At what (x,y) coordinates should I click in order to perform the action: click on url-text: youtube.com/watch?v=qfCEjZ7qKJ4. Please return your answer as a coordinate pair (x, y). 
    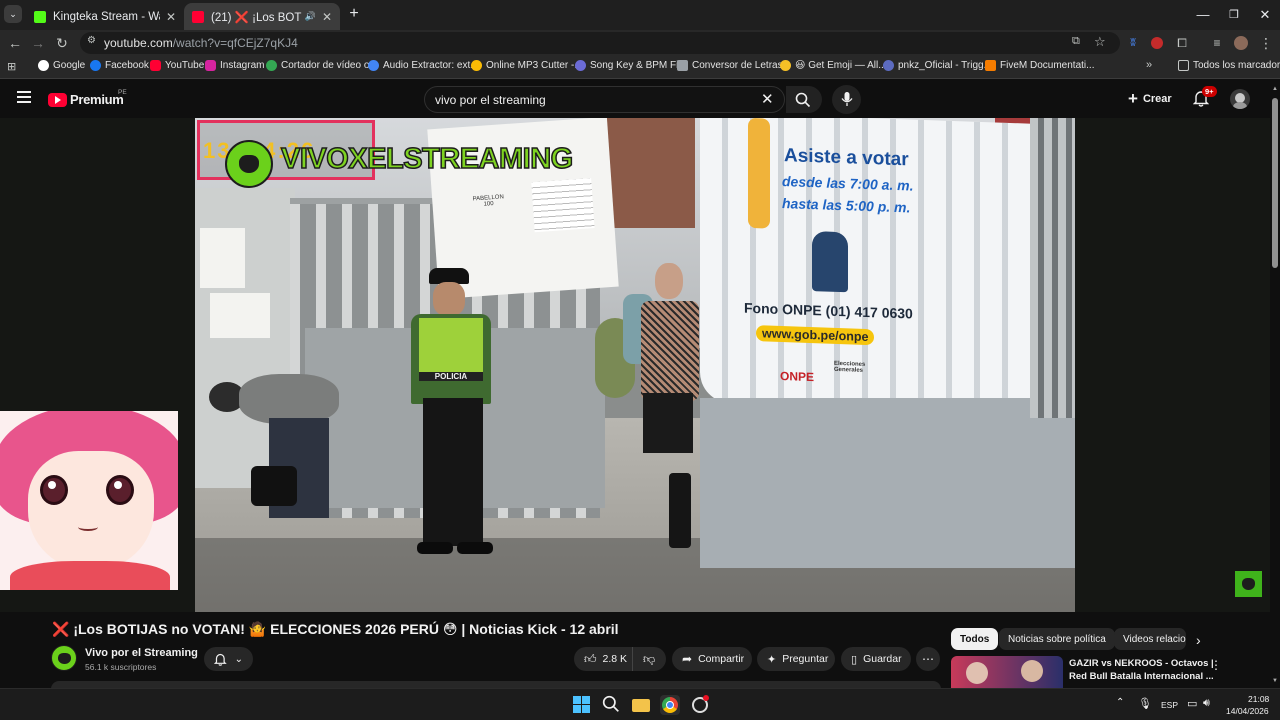
    Looking at the image, I should click on (201, 43).